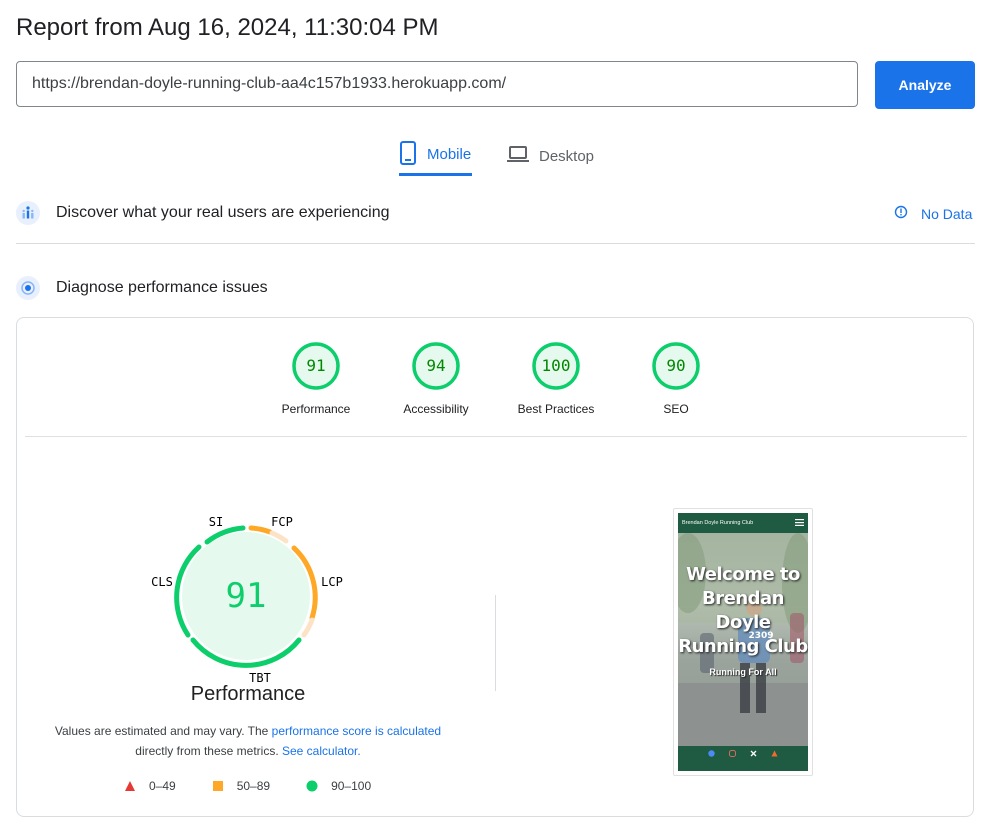 This screenshot has height=817, width=990. I want to click on gauge-seo: 90 SEO, so click(676, 378).